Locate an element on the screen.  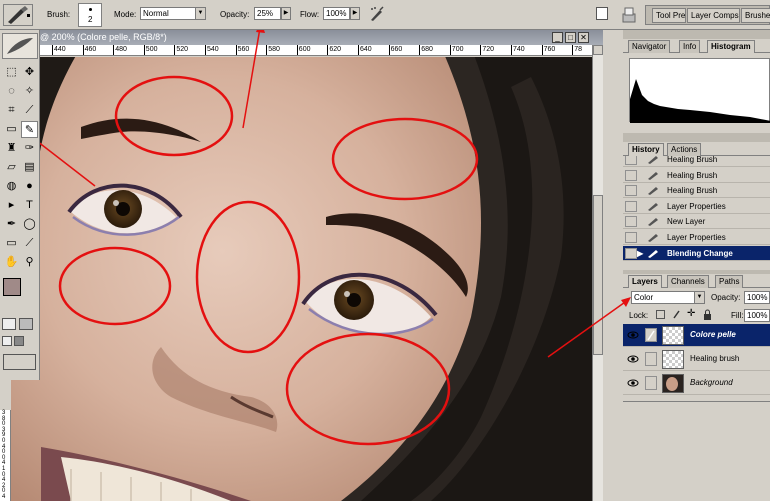
photoshop-feather-icon is located at coordinates (20, 46).